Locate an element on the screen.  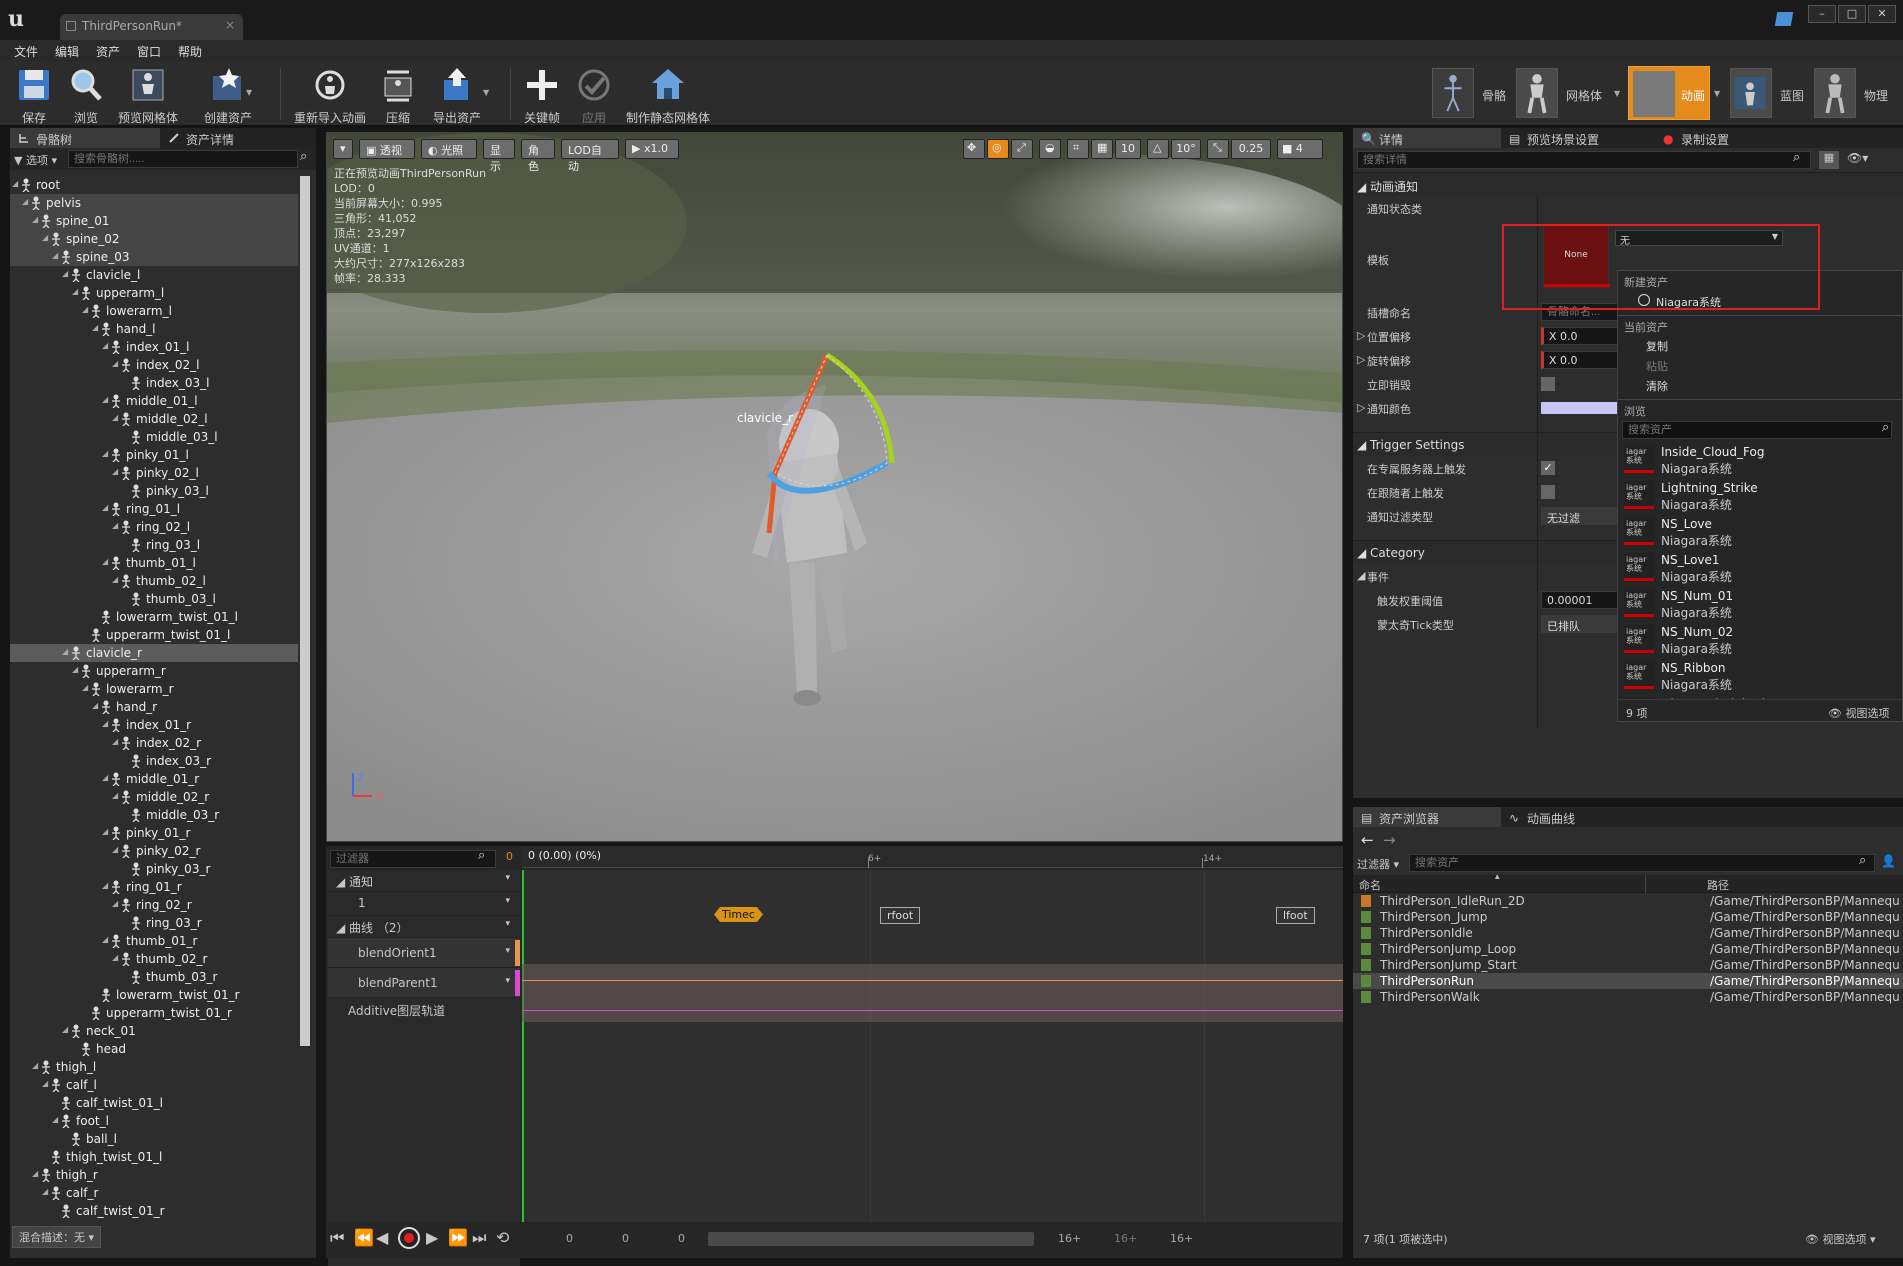
bone-row: middle_03_r is located at coordinates (154, 815).